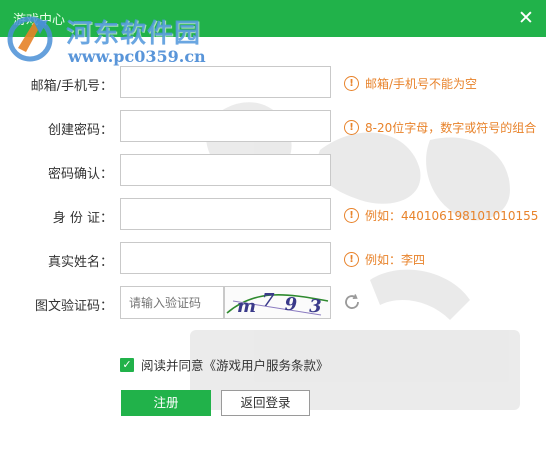  I want to click on captcha-text: m793, so click(279, 303).